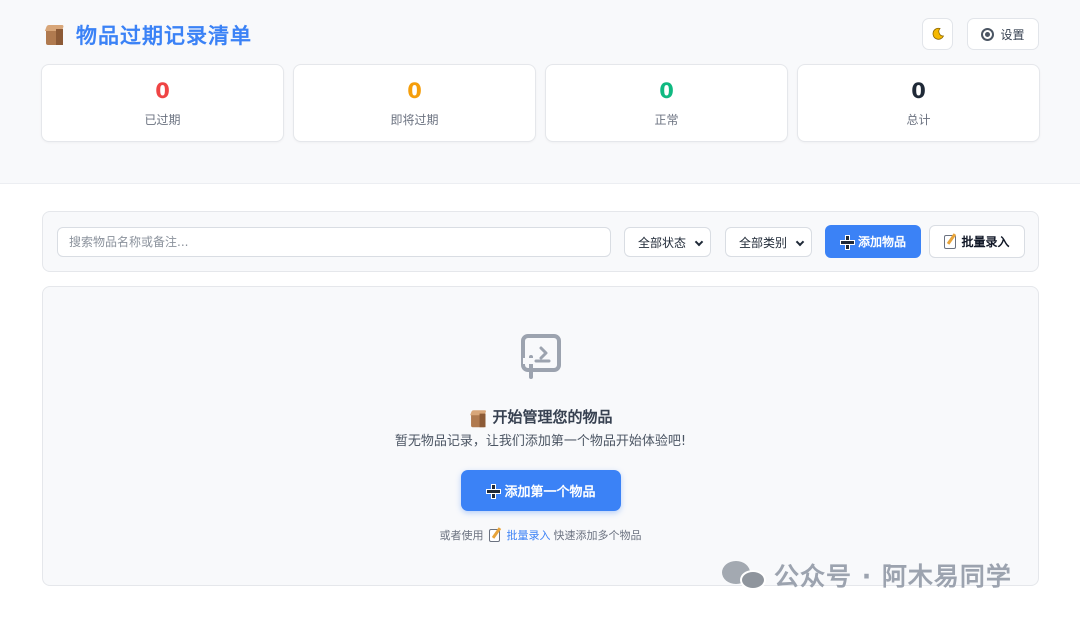 The image size is (1080, 618). What do you see at coordinates (529, 535) in the screenshot?
I see `batch-entry-link: 批量录入` at bounding box center [529, 535].